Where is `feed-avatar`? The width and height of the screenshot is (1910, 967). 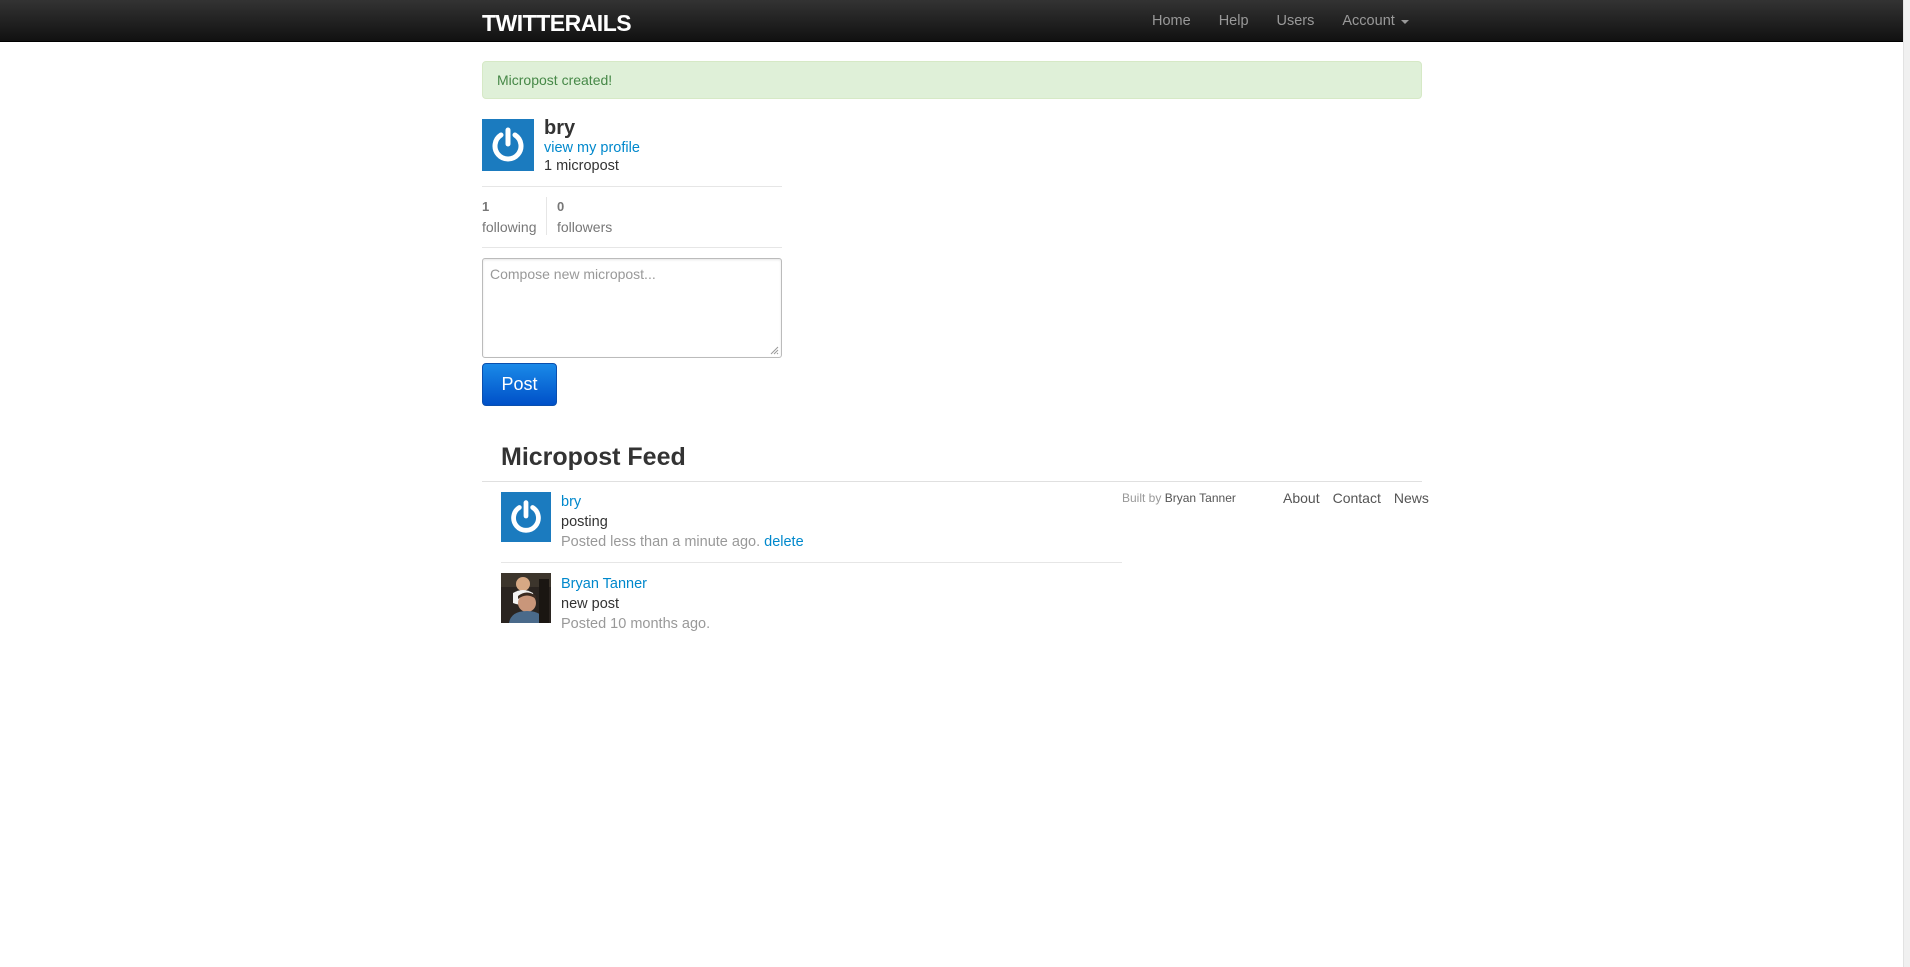 feed-avatar is located at coordinates (526, 517).